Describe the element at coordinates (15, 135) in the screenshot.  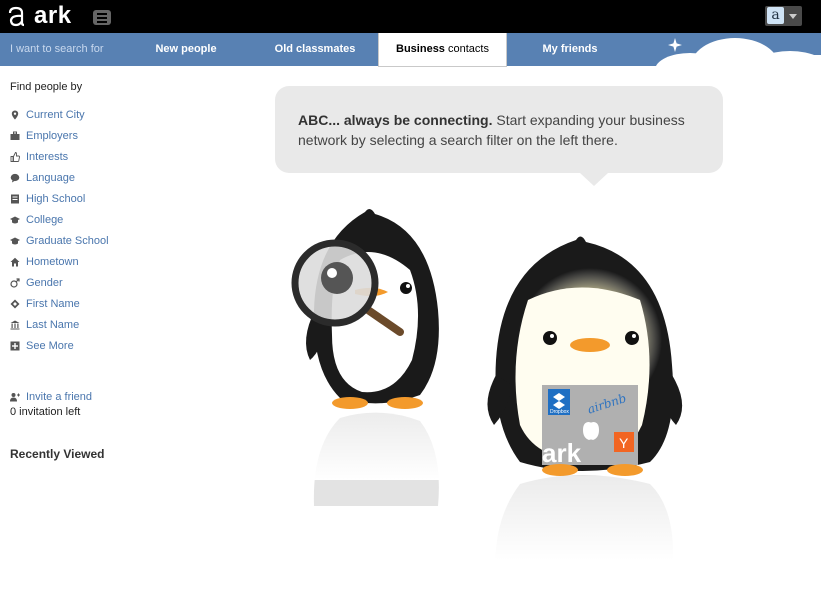
I see `briefcase-icon` at that location.